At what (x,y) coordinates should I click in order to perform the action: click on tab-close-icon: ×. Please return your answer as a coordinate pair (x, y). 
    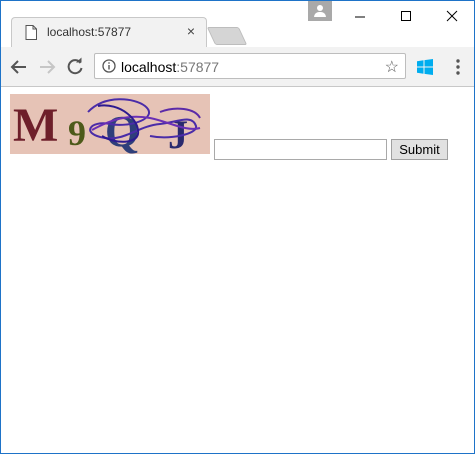
    Looking at the image, I should click on (191, 31).